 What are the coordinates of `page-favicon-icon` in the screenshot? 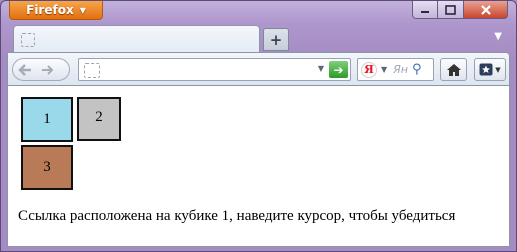 It's located at (28, 40).